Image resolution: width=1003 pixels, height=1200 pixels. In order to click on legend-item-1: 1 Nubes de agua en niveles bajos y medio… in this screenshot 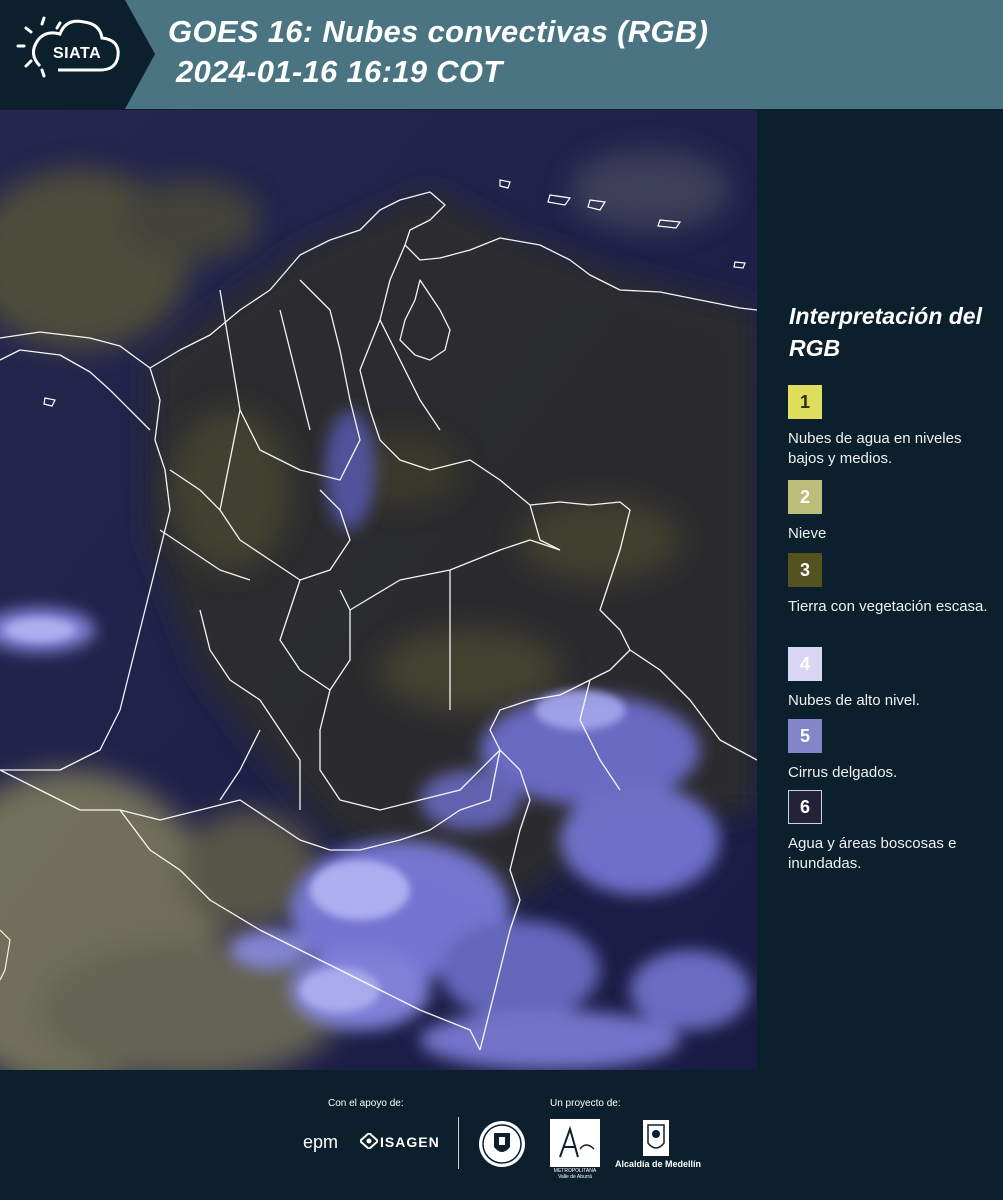, I will do `click(893, 427)`.